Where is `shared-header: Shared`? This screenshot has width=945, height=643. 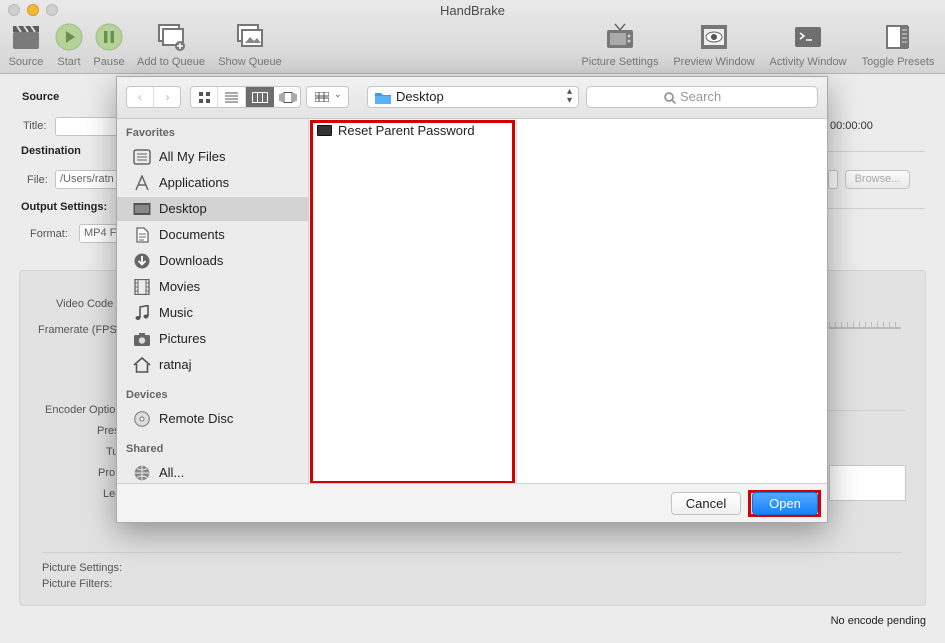
shared-header: Shared is located at coordinates (145, 449).